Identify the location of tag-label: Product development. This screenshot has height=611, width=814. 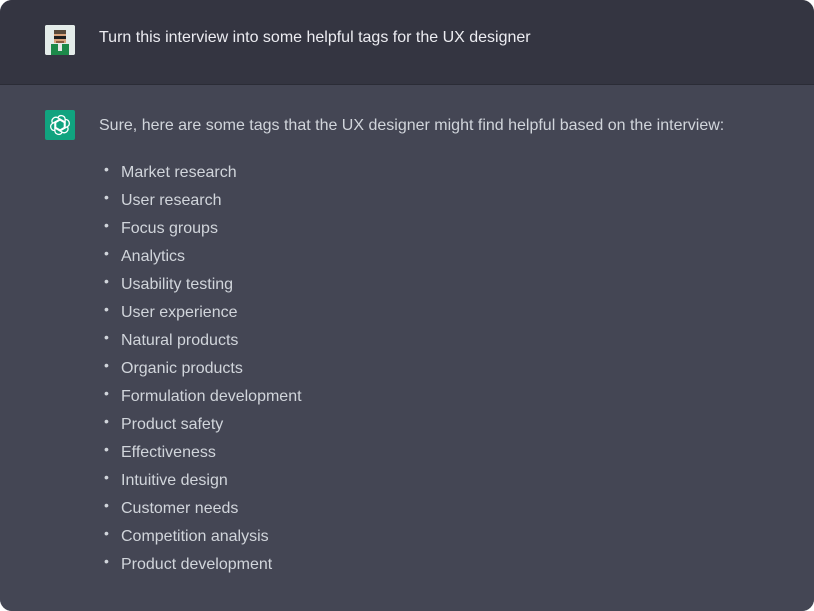
(197, 564).